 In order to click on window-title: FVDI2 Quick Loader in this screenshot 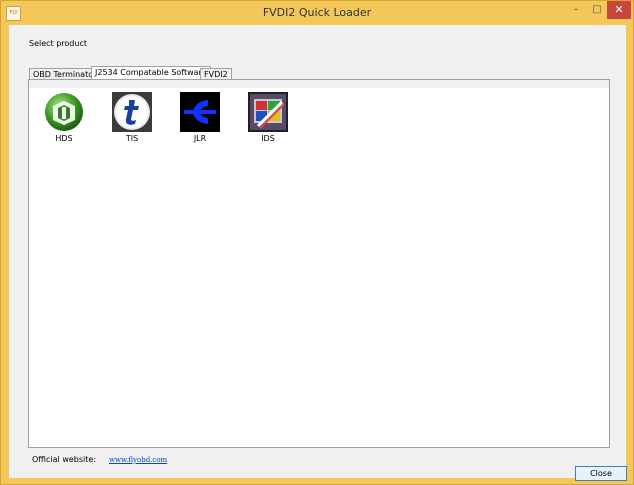, I will do `click(317, 12)`.